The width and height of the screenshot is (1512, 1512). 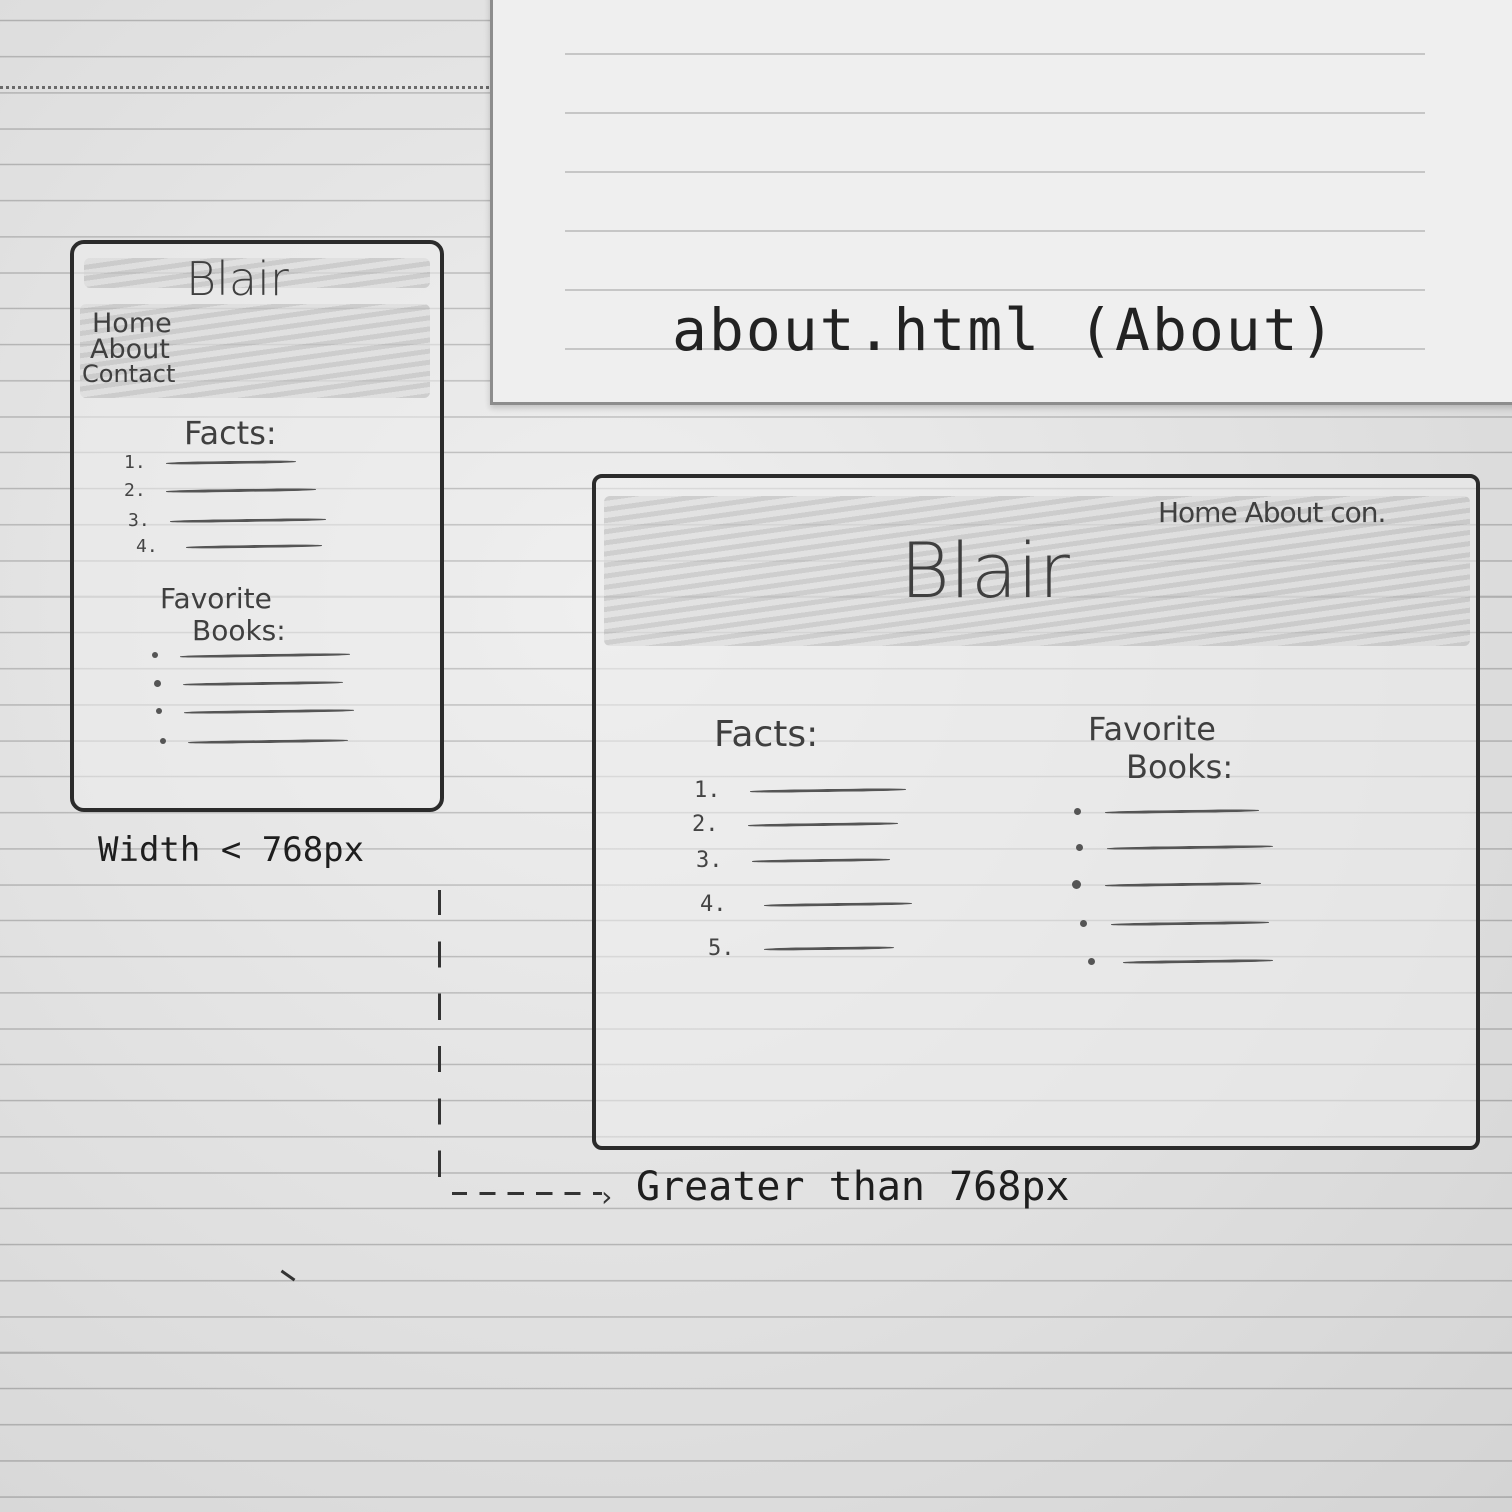 What do you see at coordinates (229, 546) in the screenshot?
I see `mobile-fact-item: 4.` at bounding box center [229, 546].